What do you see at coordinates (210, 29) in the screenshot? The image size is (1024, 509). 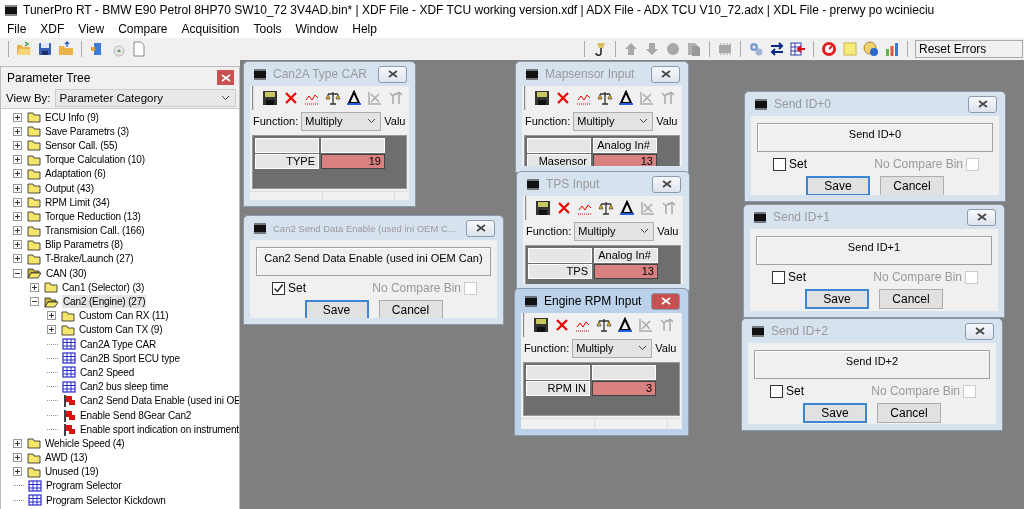 I see `menu-item: Acquisition` at bounding box center [210, 29].